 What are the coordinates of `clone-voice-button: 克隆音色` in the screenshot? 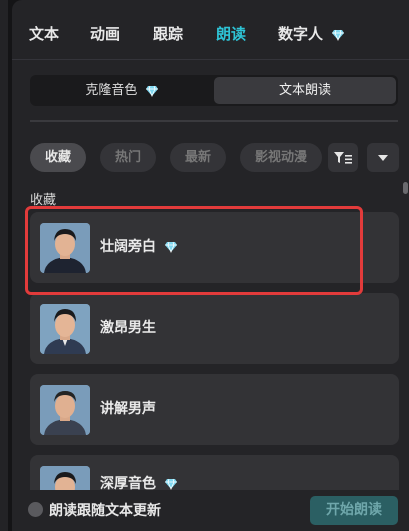 It's located at (122, 90).